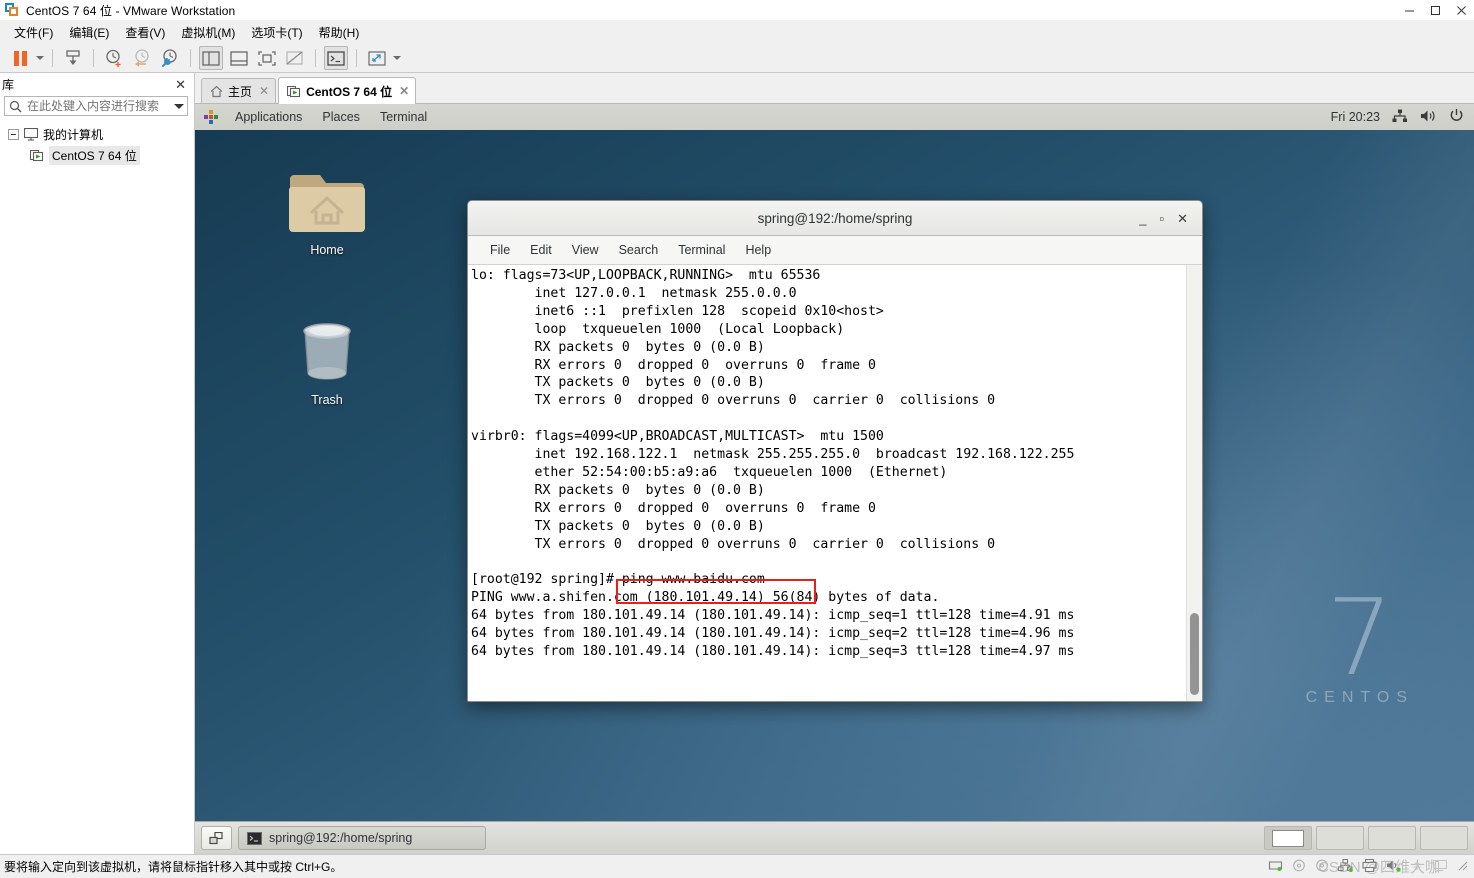 Image resolution: width=1474 pixels, height=878 pixels. I want to click on home-icon, so click(216, 91).